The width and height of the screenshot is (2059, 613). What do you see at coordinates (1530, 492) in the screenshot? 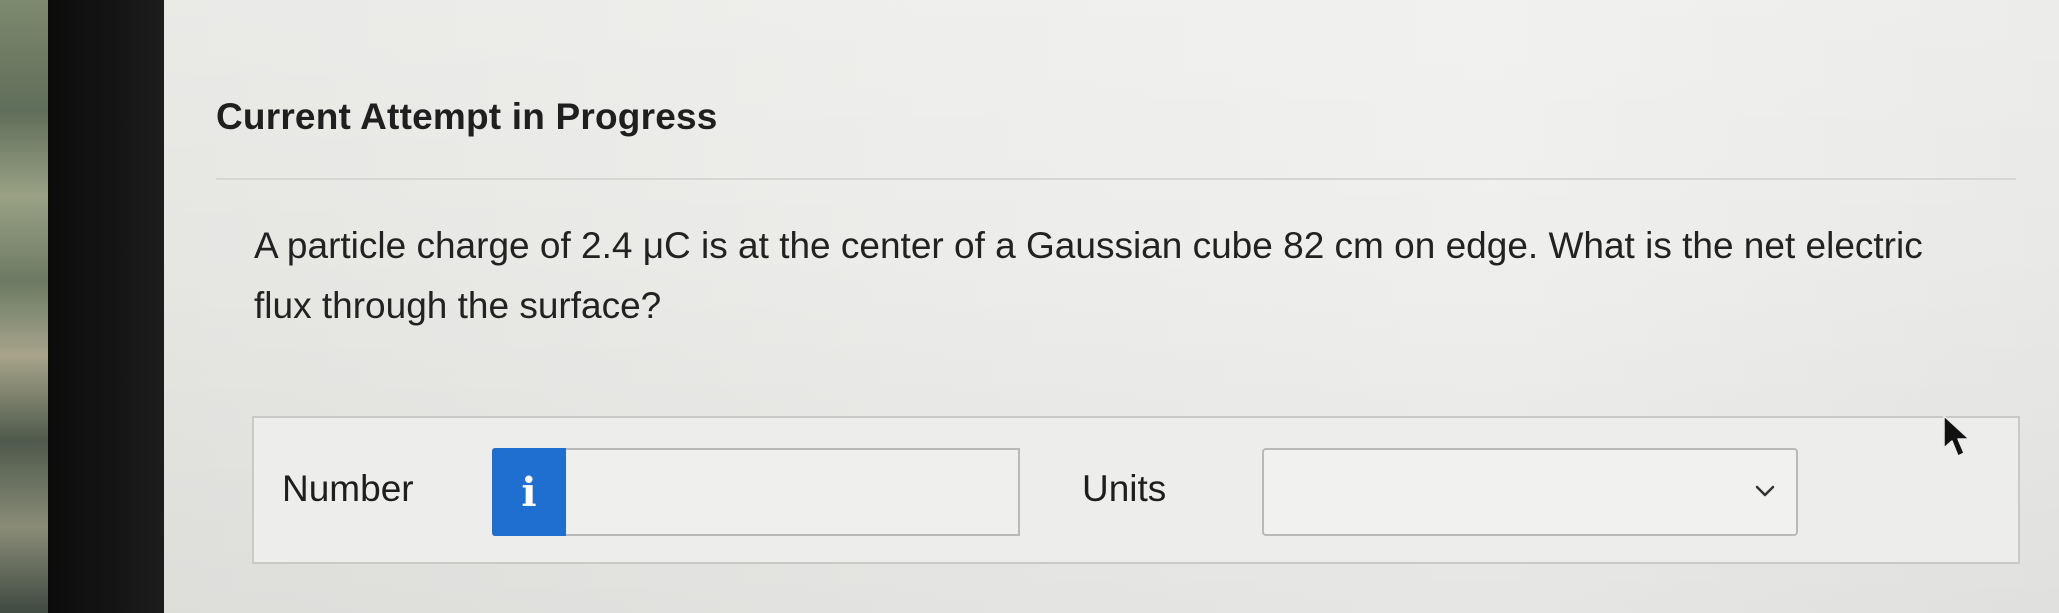
I see `units-select` at bounding box center [1530, 492].